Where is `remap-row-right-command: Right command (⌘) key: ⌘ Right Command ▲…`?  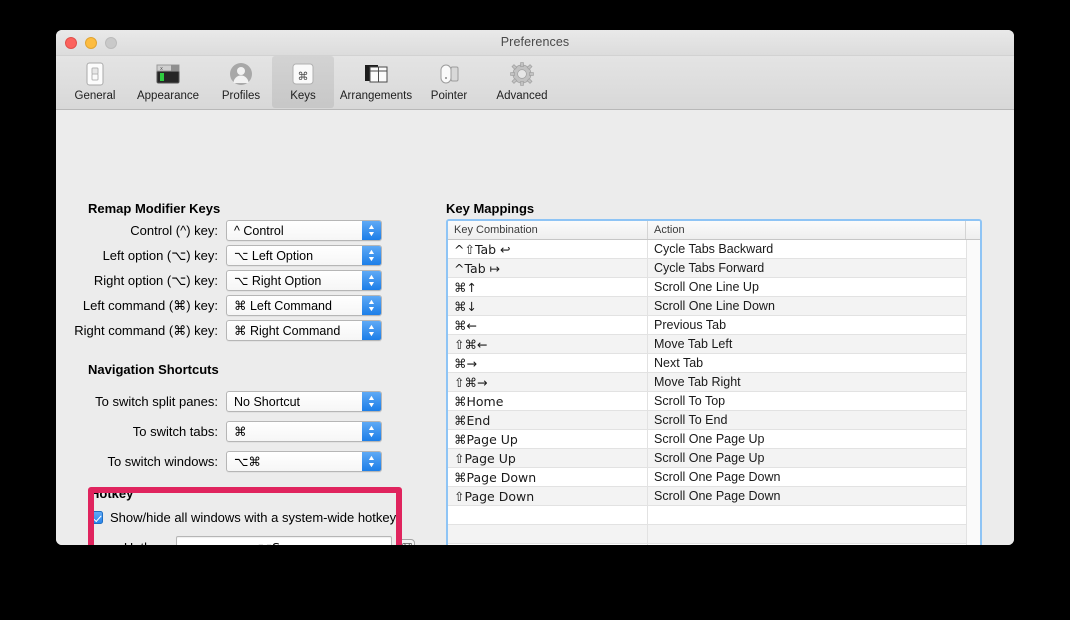 remap-row-right-command: Right command (⌘) key: ⌘ Right Command ▲… is located at coordinates (223, 330).